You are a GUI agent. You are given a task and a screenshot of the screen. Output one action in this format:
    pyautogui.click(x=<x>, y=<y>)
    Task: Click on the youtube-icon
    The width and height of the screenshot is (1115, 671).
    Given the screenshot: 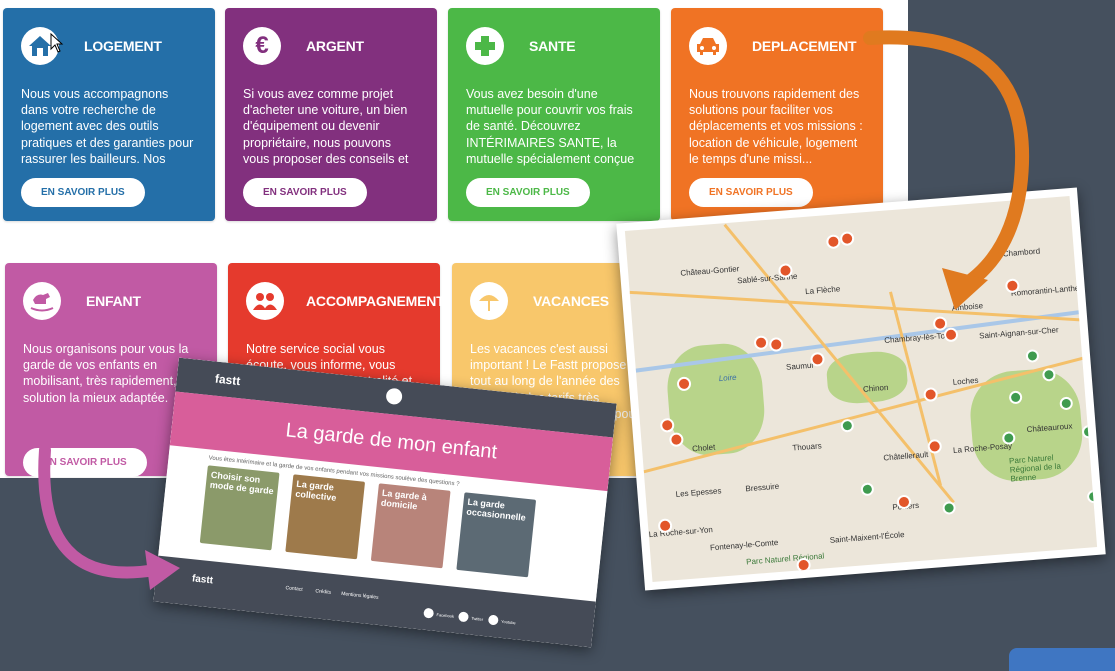 What is the action you would take?
    pyautogui.click(x=493, y=620)
    